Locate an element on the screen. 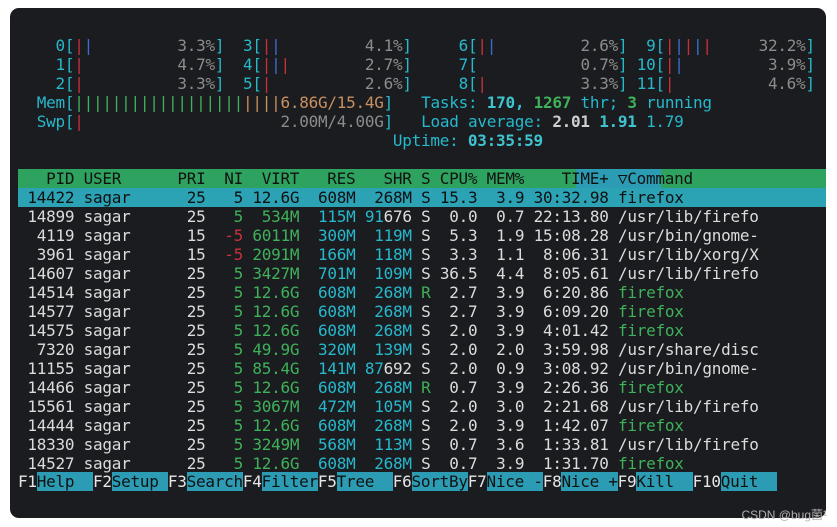 The width and height of the screenshot is (837, 527). shr-cell: 118M is located at coordinates (388, 254).